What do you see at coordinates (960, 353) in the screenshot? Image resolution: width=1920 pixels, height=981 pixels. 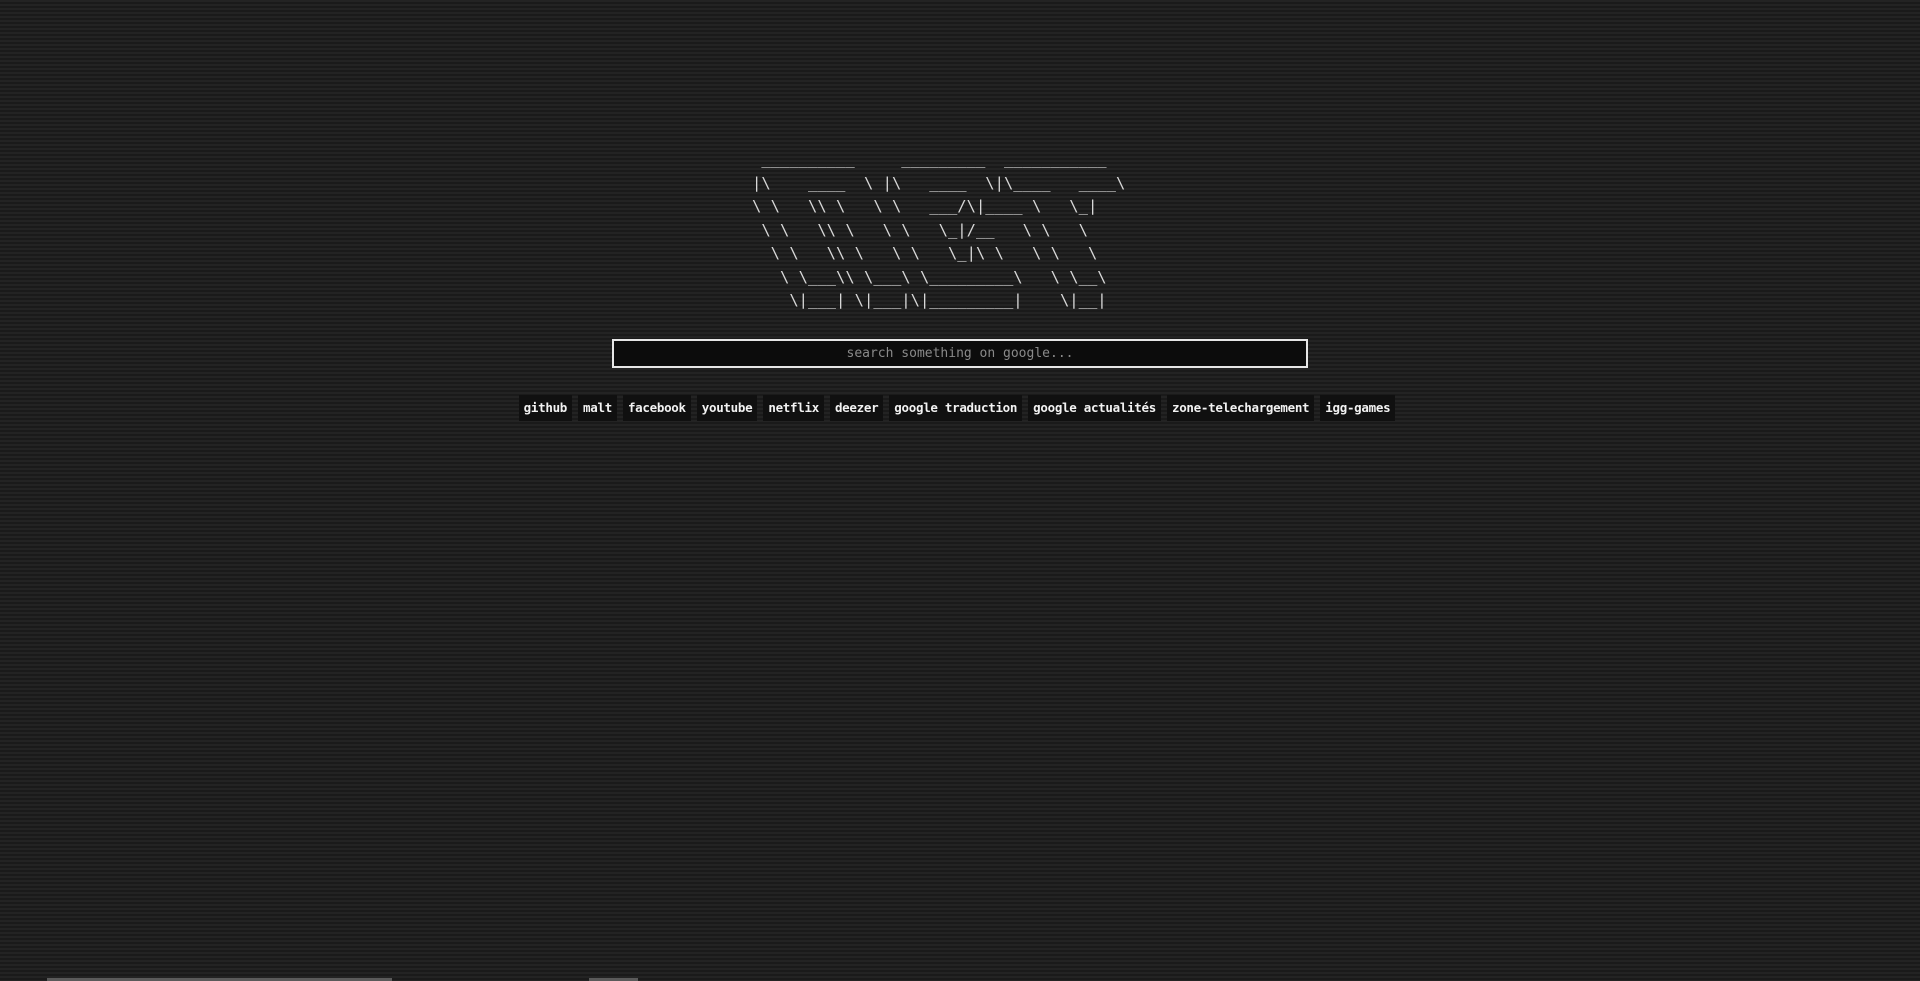 I see `search-input` at bounding box center [960, 353].